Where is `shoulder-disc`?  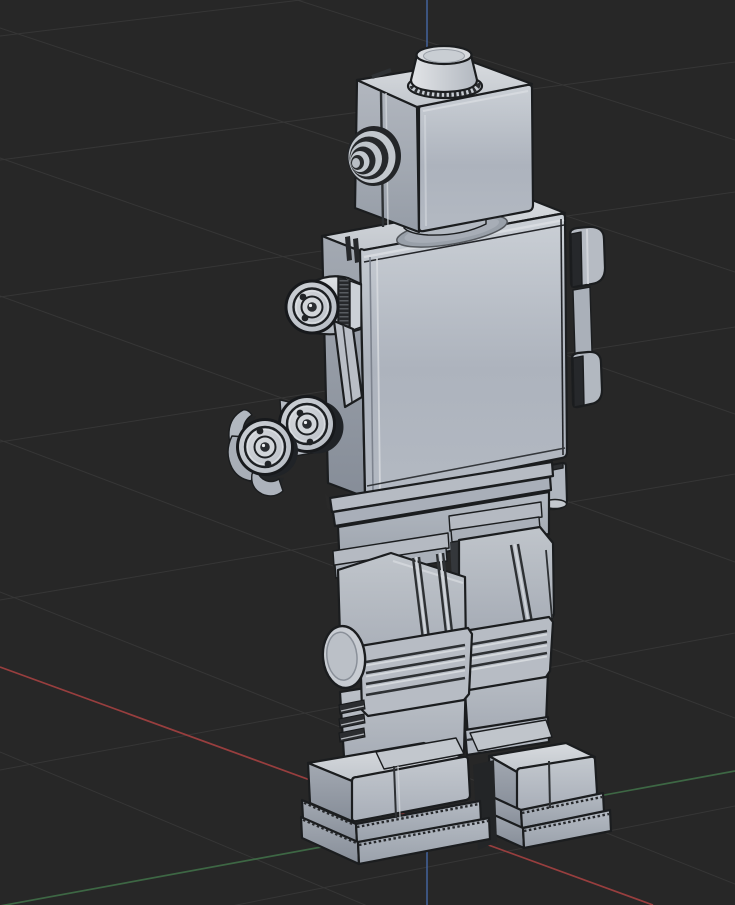 shoulder-disc is located at coordinates (312, 307).